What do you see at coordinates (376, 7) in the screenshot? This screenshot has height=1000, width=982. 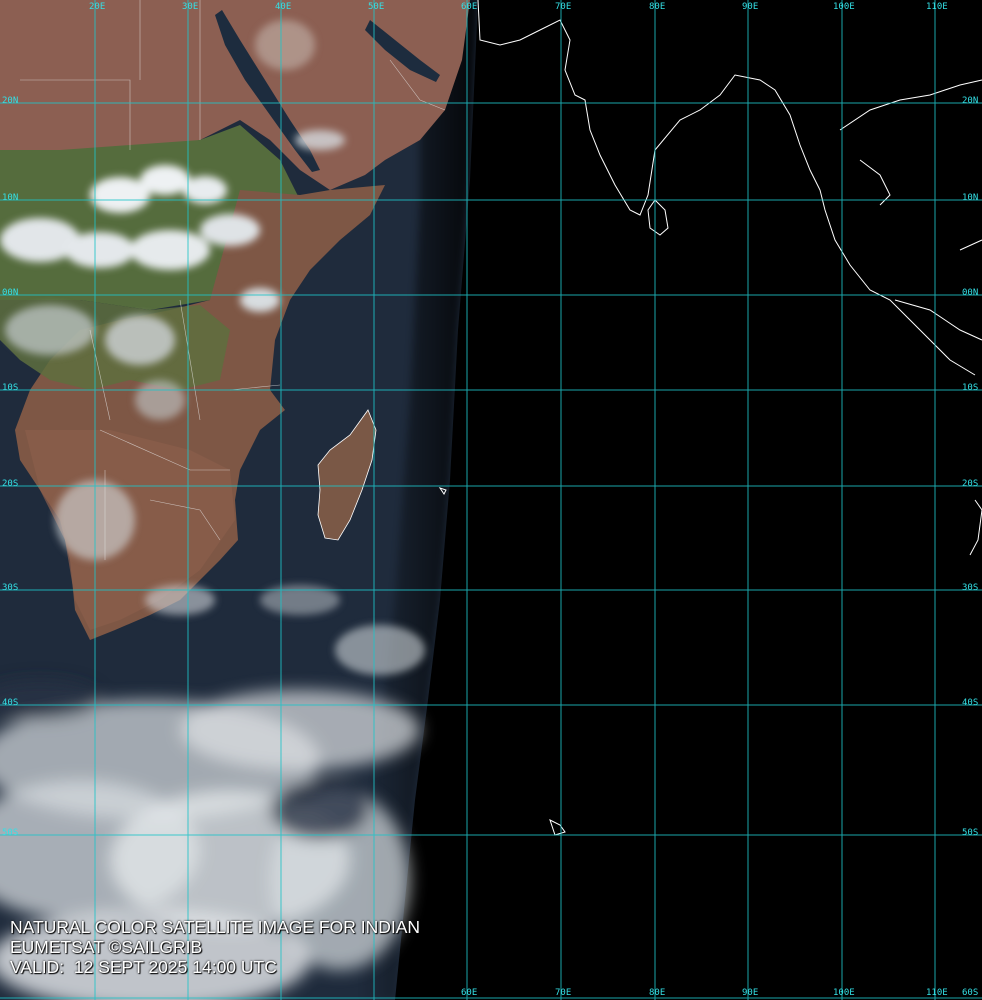 I see `lon-label-50e: 50E` at bounding box center [376, 7].